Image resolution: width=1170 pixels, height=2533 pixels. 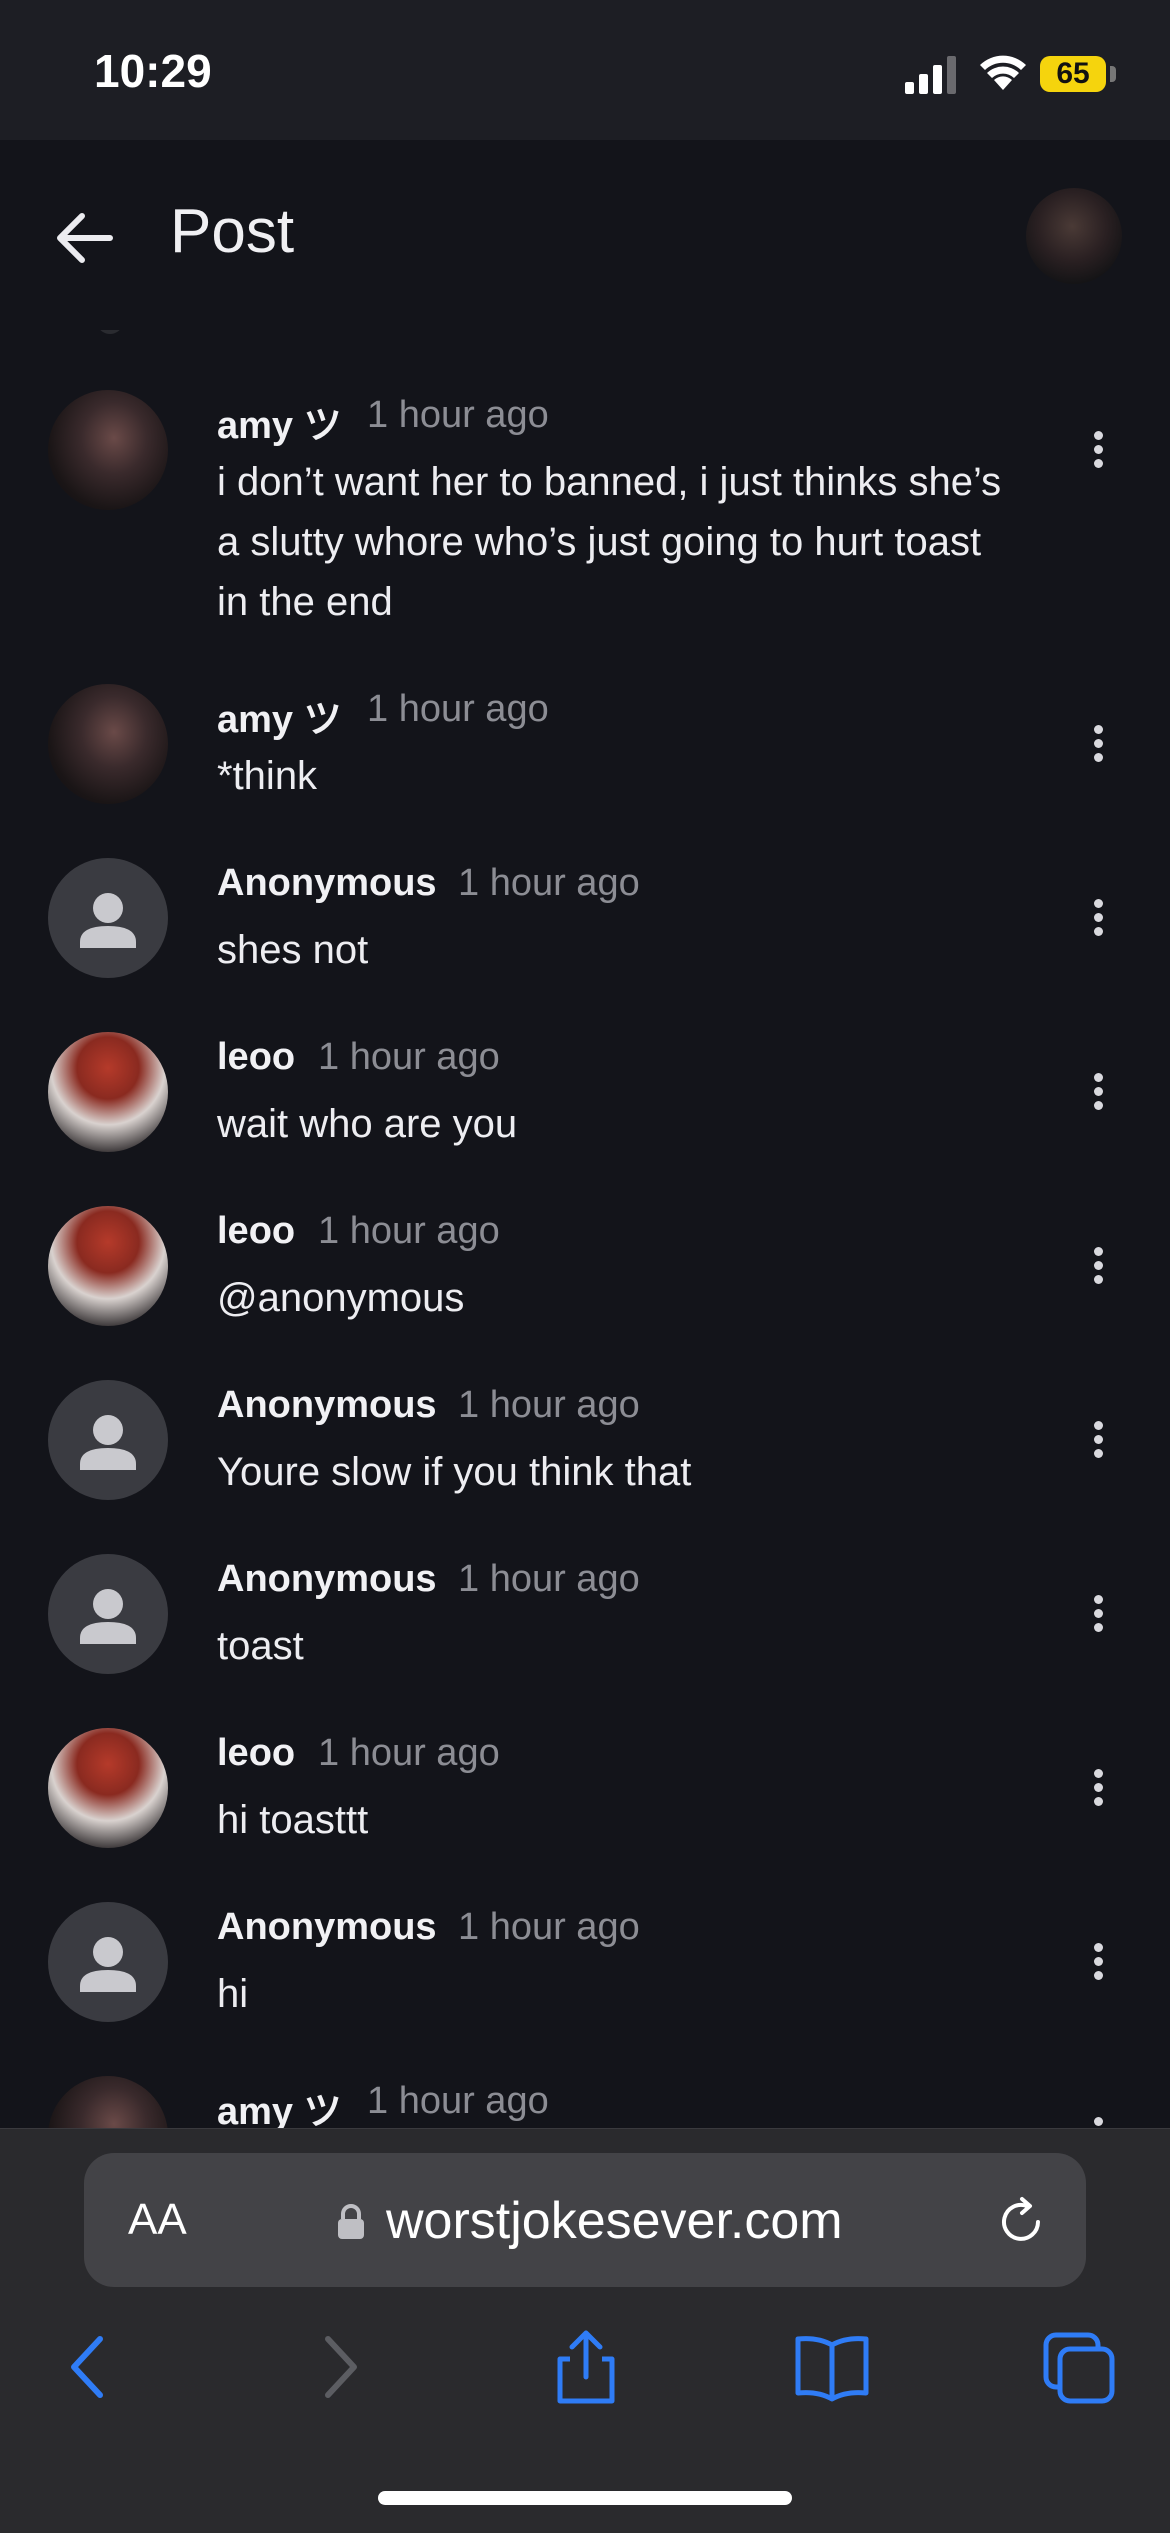 I want to click on cellular-signal-icon, so click(x=930, y=75).